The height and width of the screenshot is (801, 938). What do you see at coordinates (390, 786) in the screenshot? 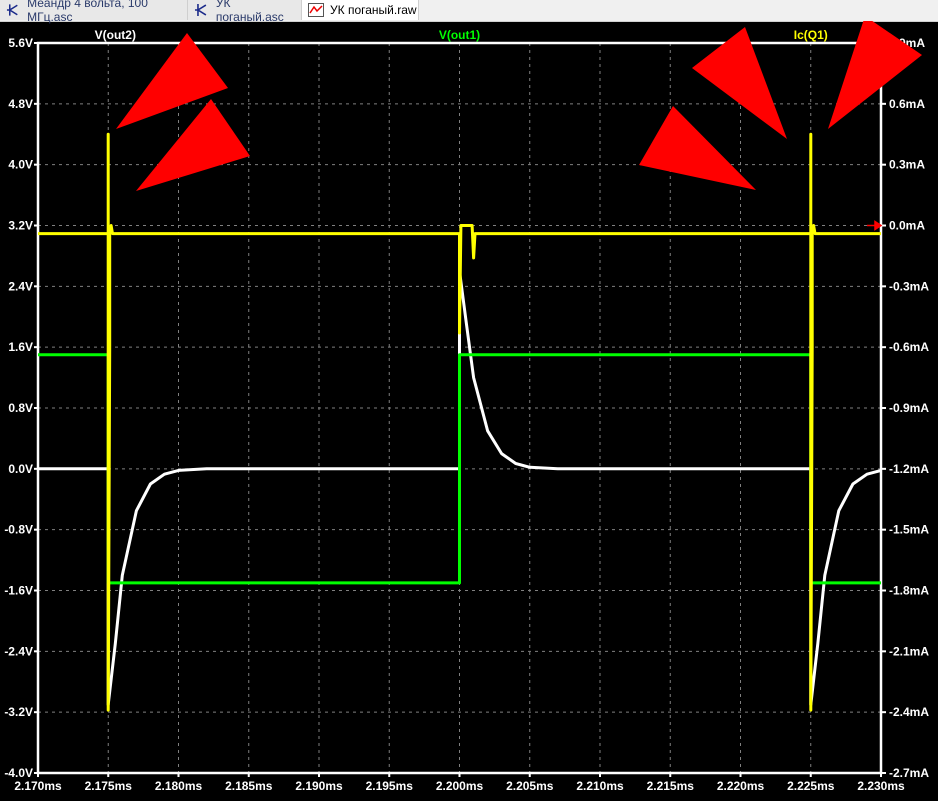
I see `x-tick-label: 2.195ms` at bounding box center [390, 786].